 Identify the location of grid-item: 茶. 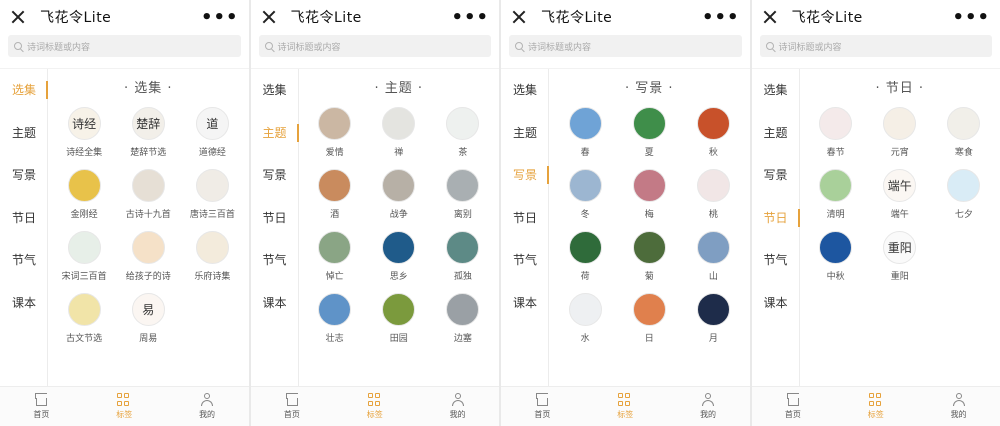
(463, 132).